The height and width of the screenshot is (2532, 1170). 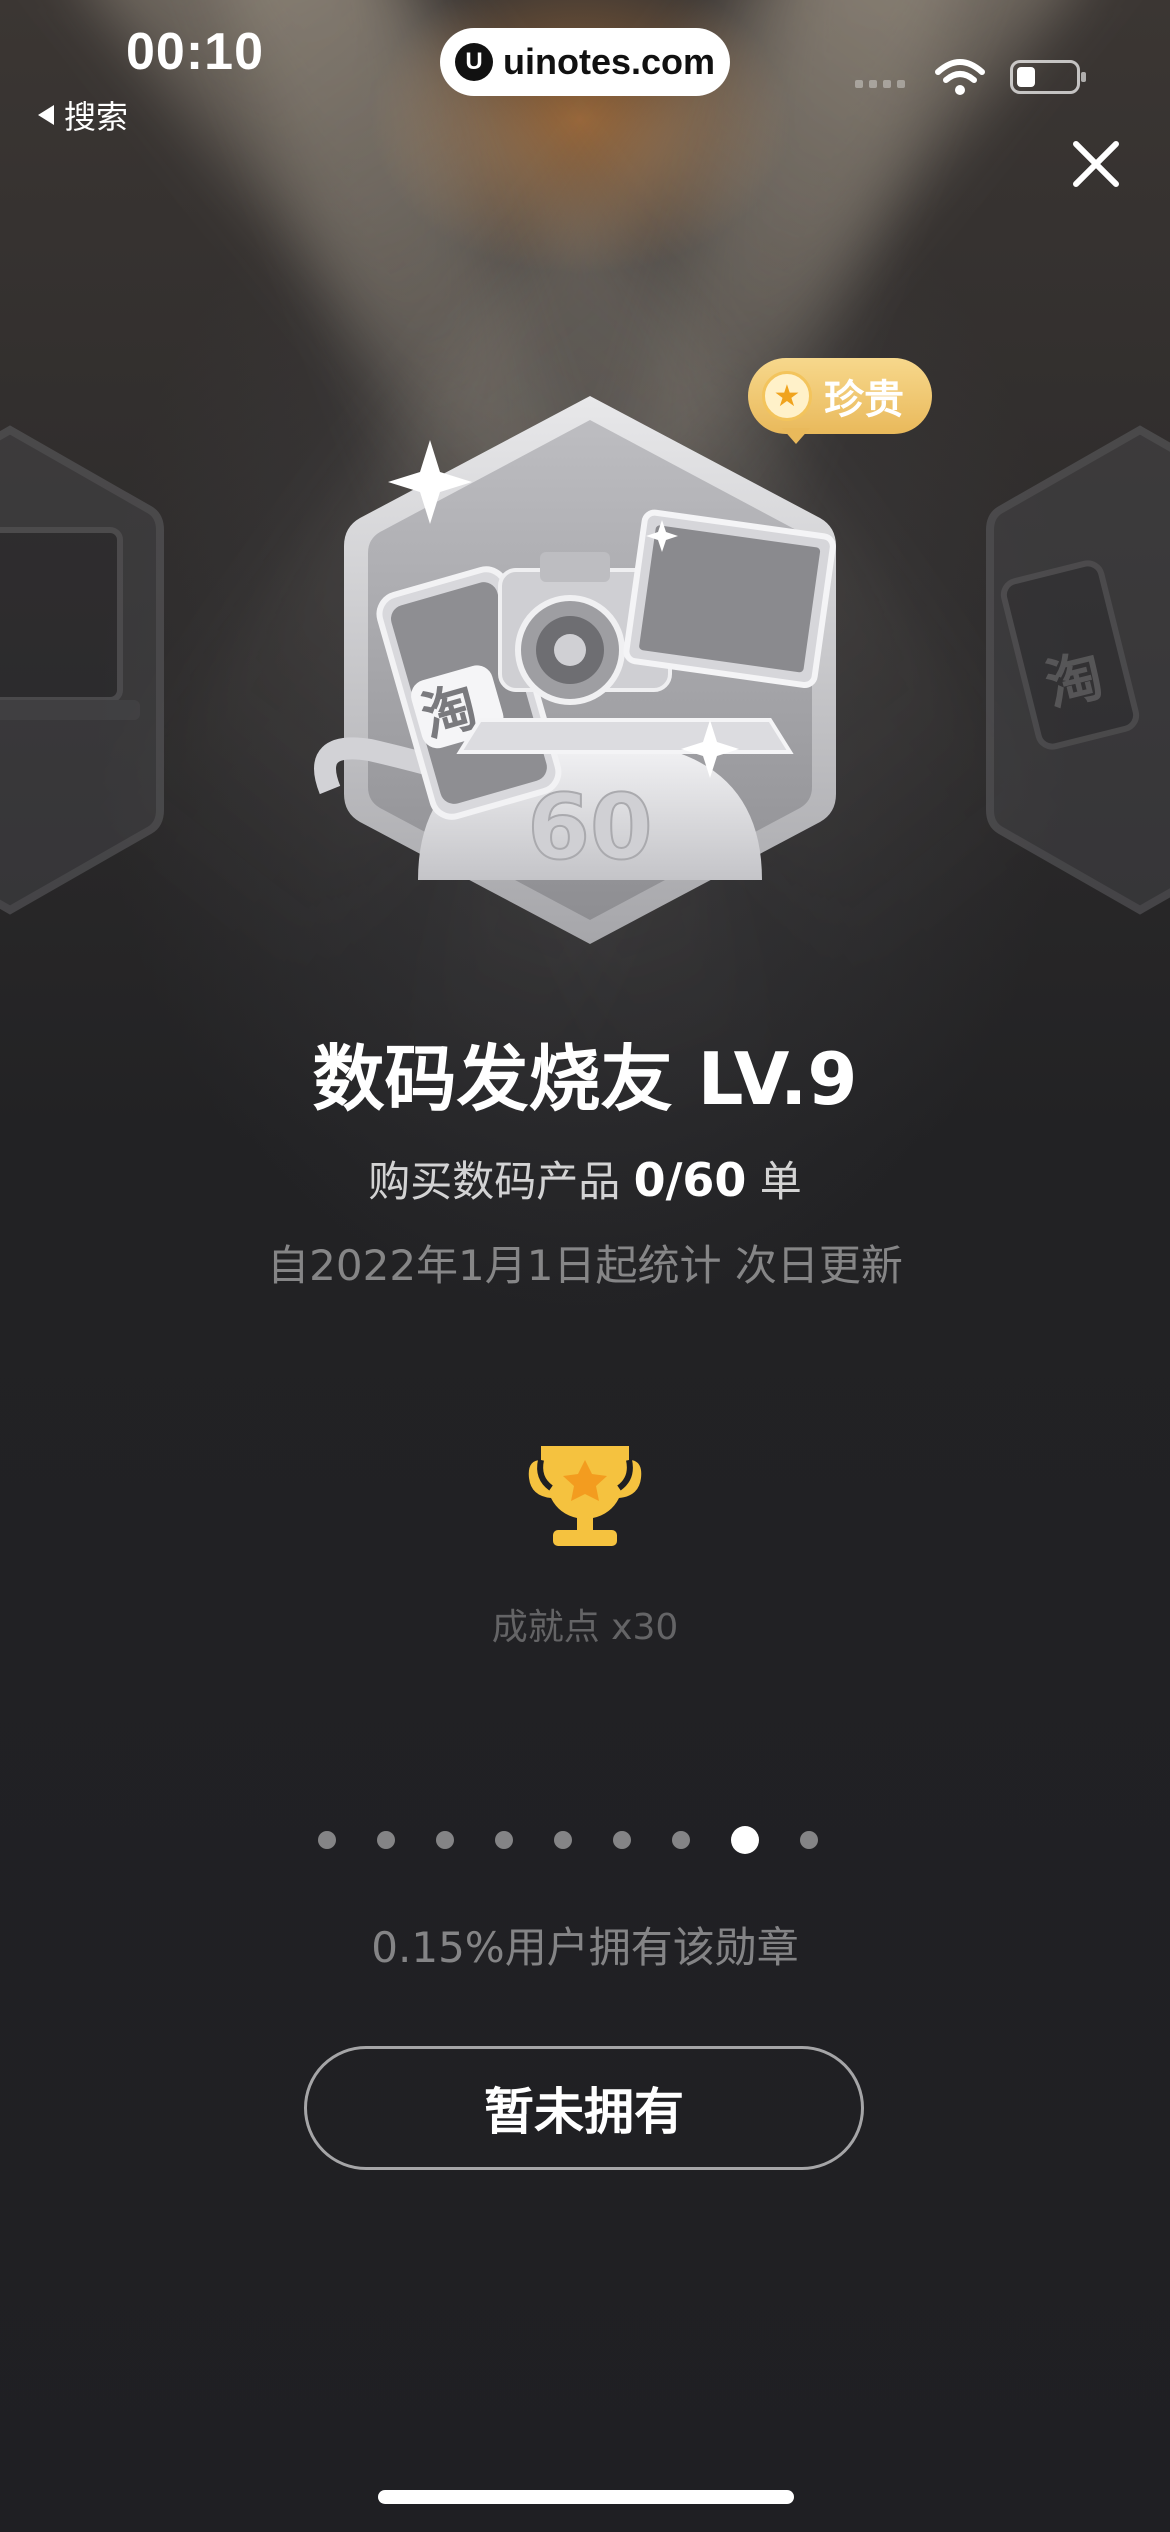 I want to click on progress-line: 购买数码产品 0/60 单, so click(x=585, y=1178).